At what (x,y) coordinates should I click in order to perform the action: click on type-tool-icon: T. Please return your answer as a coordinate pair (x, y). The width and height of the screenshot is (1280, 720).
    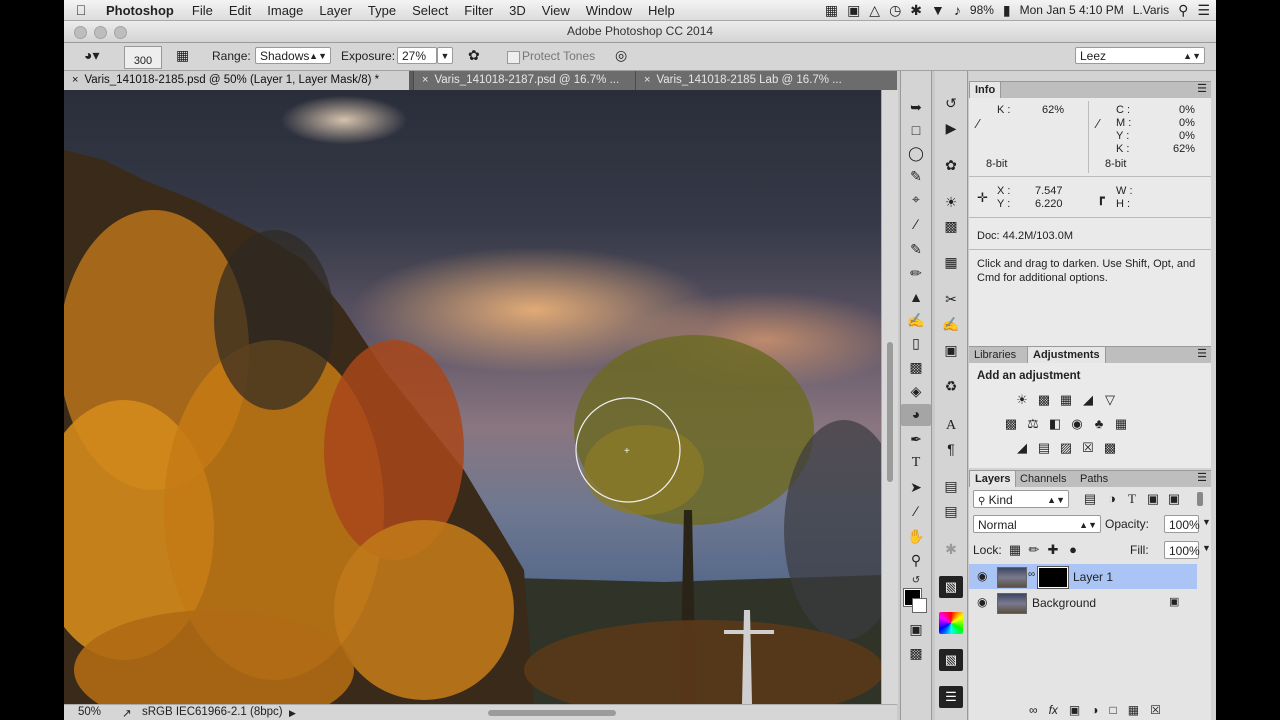
    Looking at the image, I should click on (916, 464).